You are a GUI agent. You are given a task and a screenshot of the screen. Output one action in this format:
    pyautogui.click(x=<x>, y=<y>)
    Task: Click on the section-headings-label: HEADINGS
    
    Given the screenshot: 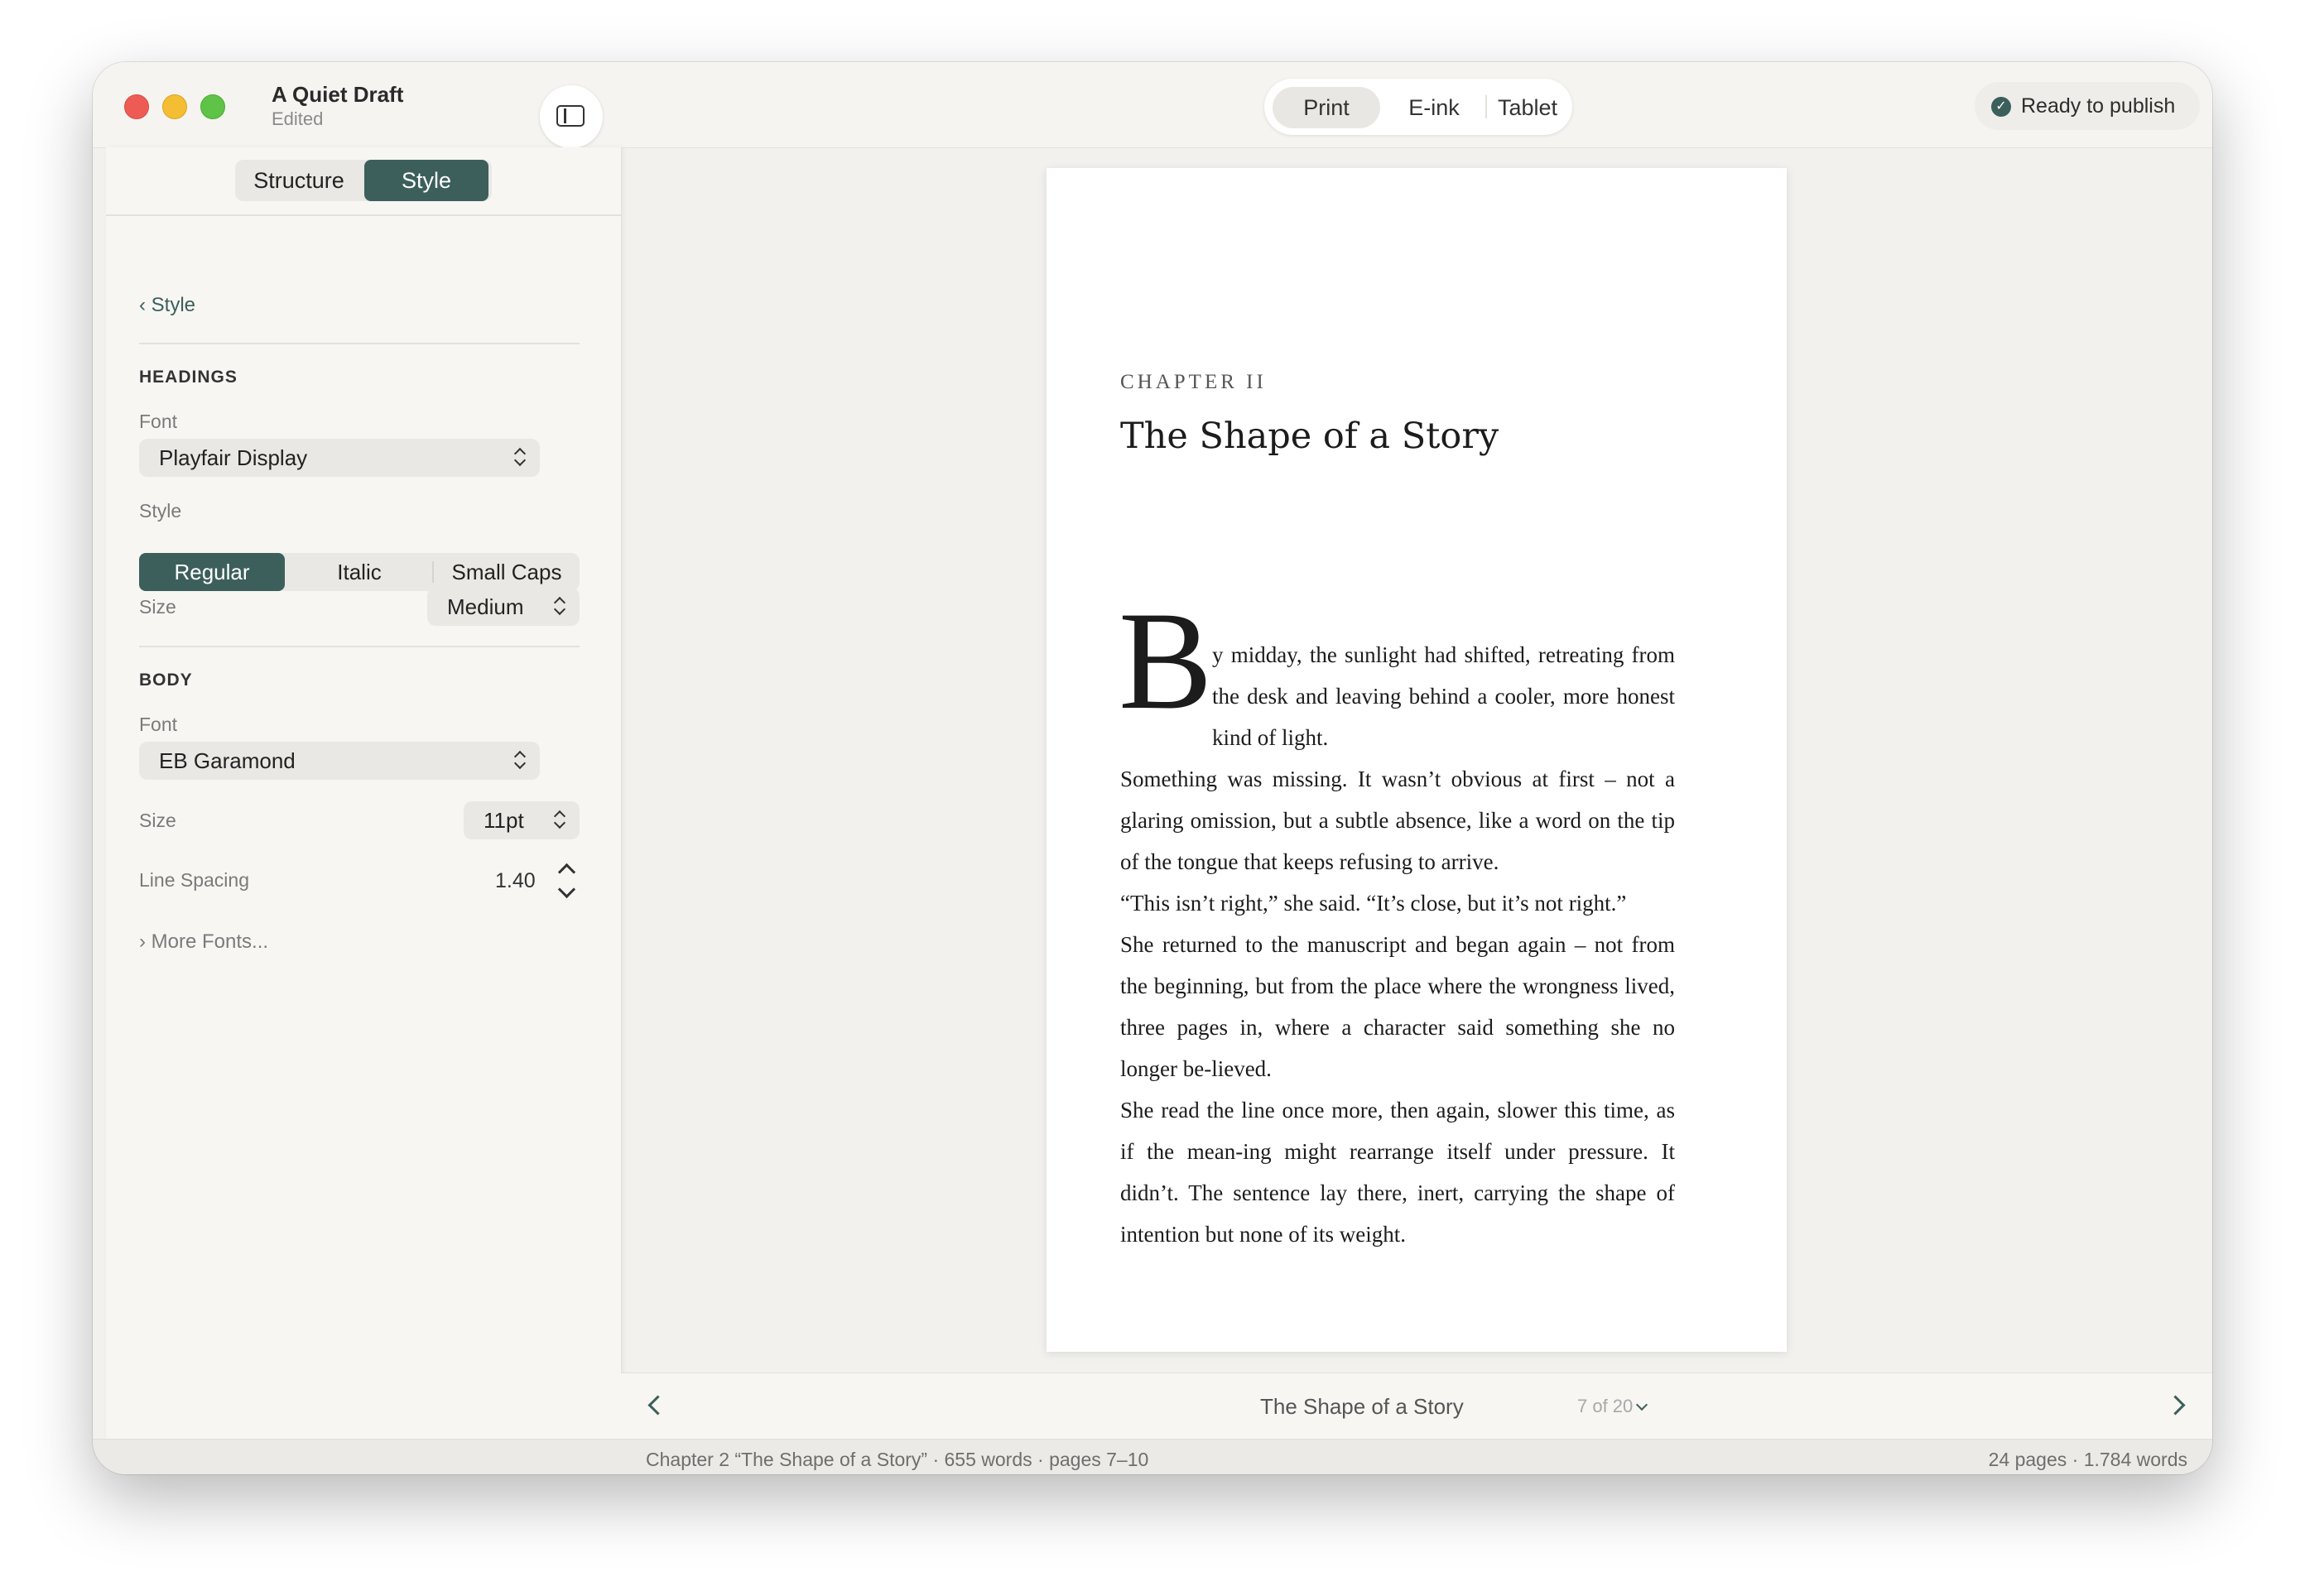 What is the action you would take?
    pyautogui.click(x=188, y=377)
    